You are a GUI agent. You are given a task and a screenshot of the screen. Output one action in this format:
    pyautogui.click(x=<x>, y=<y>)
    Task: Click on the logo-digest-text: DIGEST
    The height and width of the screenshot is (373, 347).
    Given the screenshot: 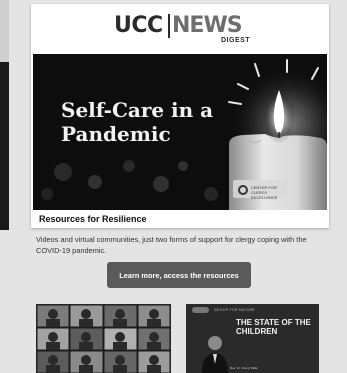 What is the action you would take?
    pyautogui.click(x=236, y=40)
    